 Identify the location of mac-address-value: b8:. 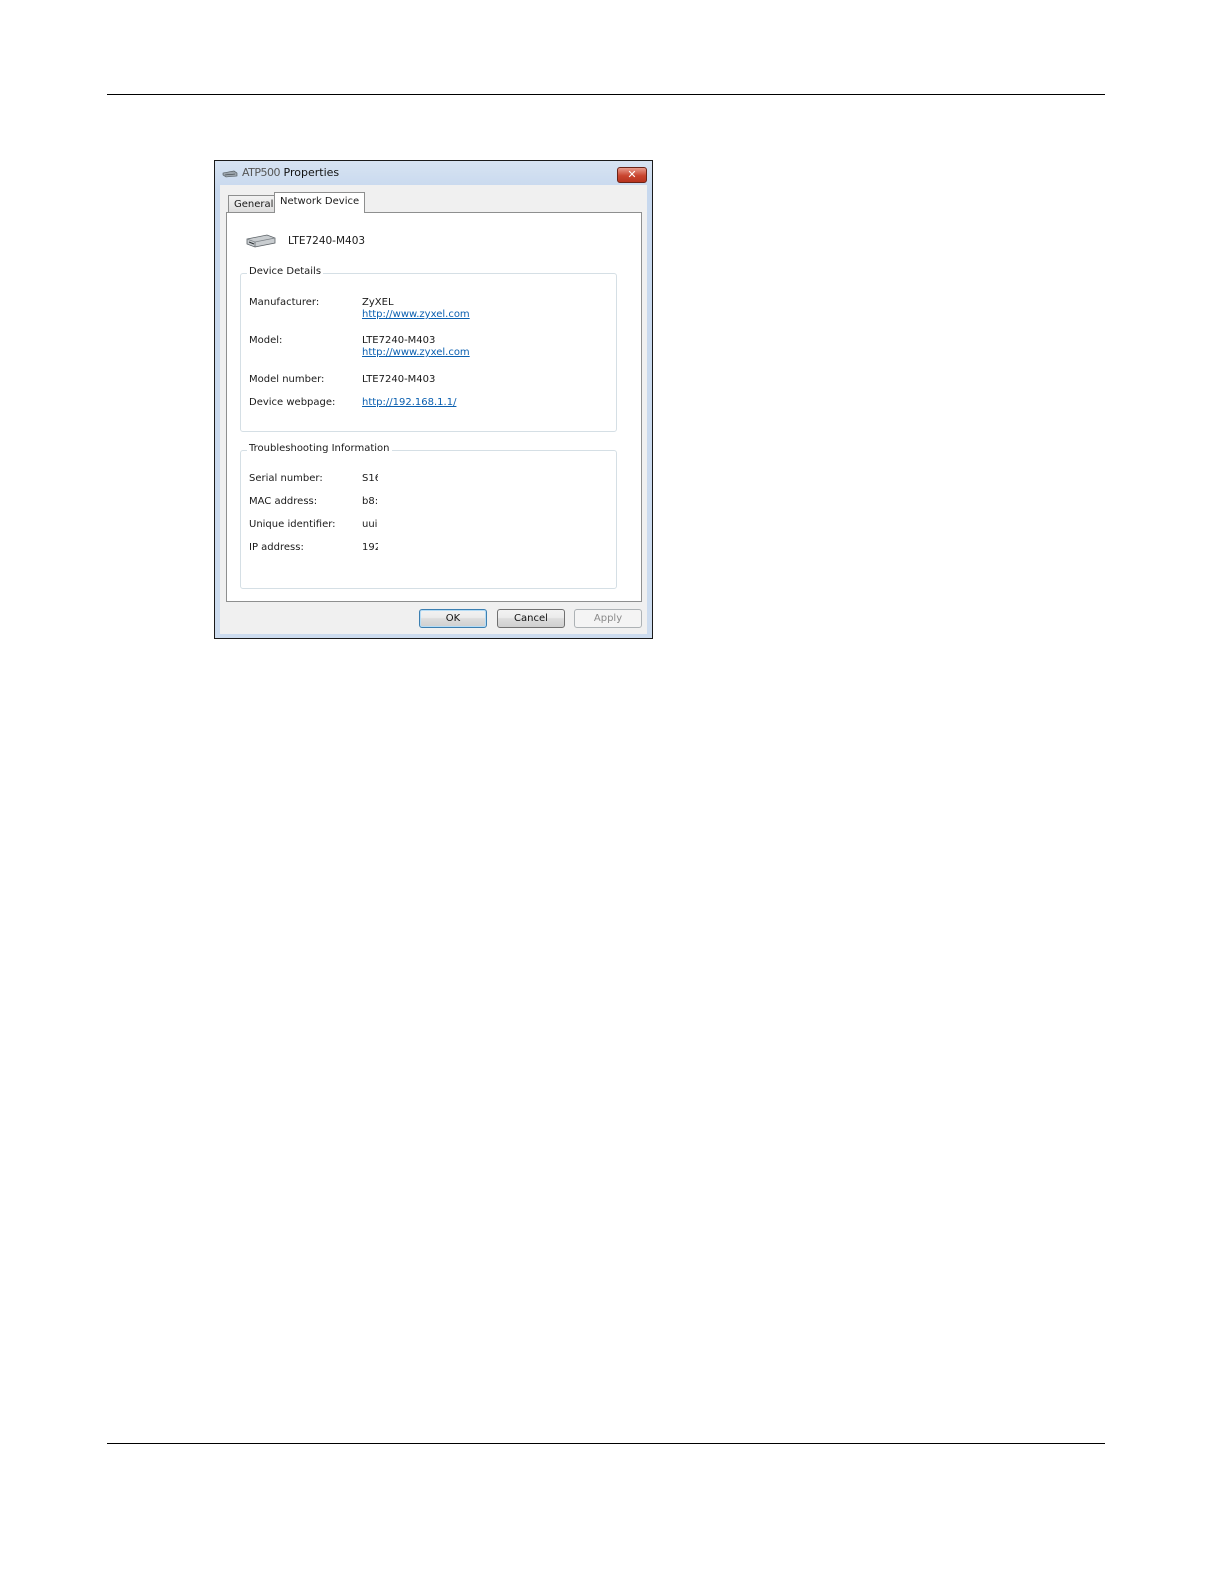
(370, 501).